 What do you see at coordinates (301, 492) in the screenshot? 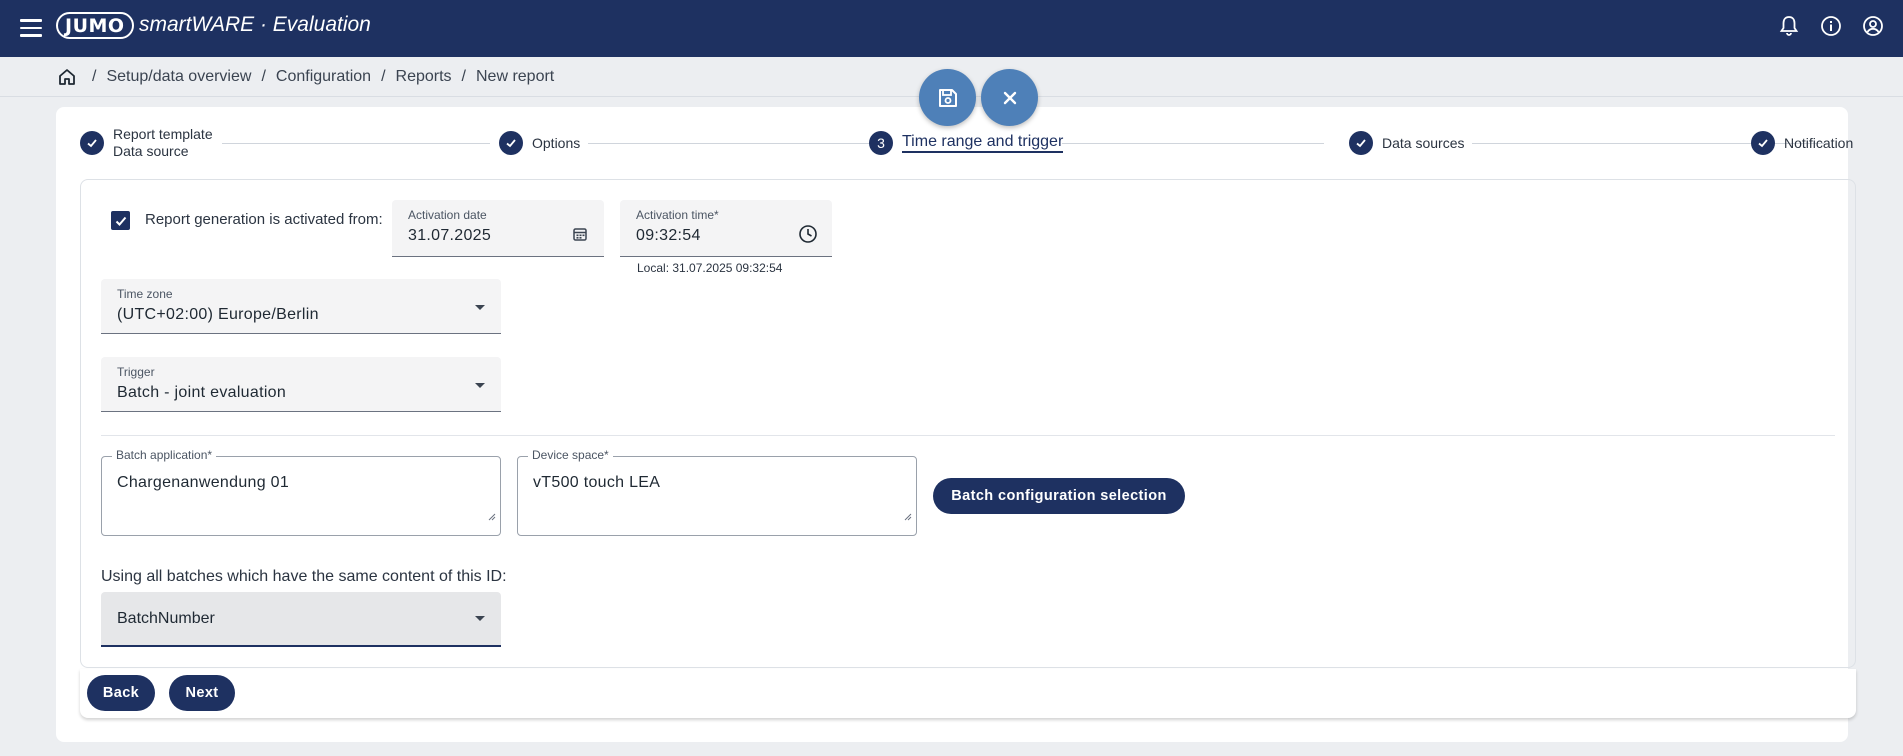
I see `batch-application-field: Batch application* Chargenanwendung 01` at bounding box center [301, 492].